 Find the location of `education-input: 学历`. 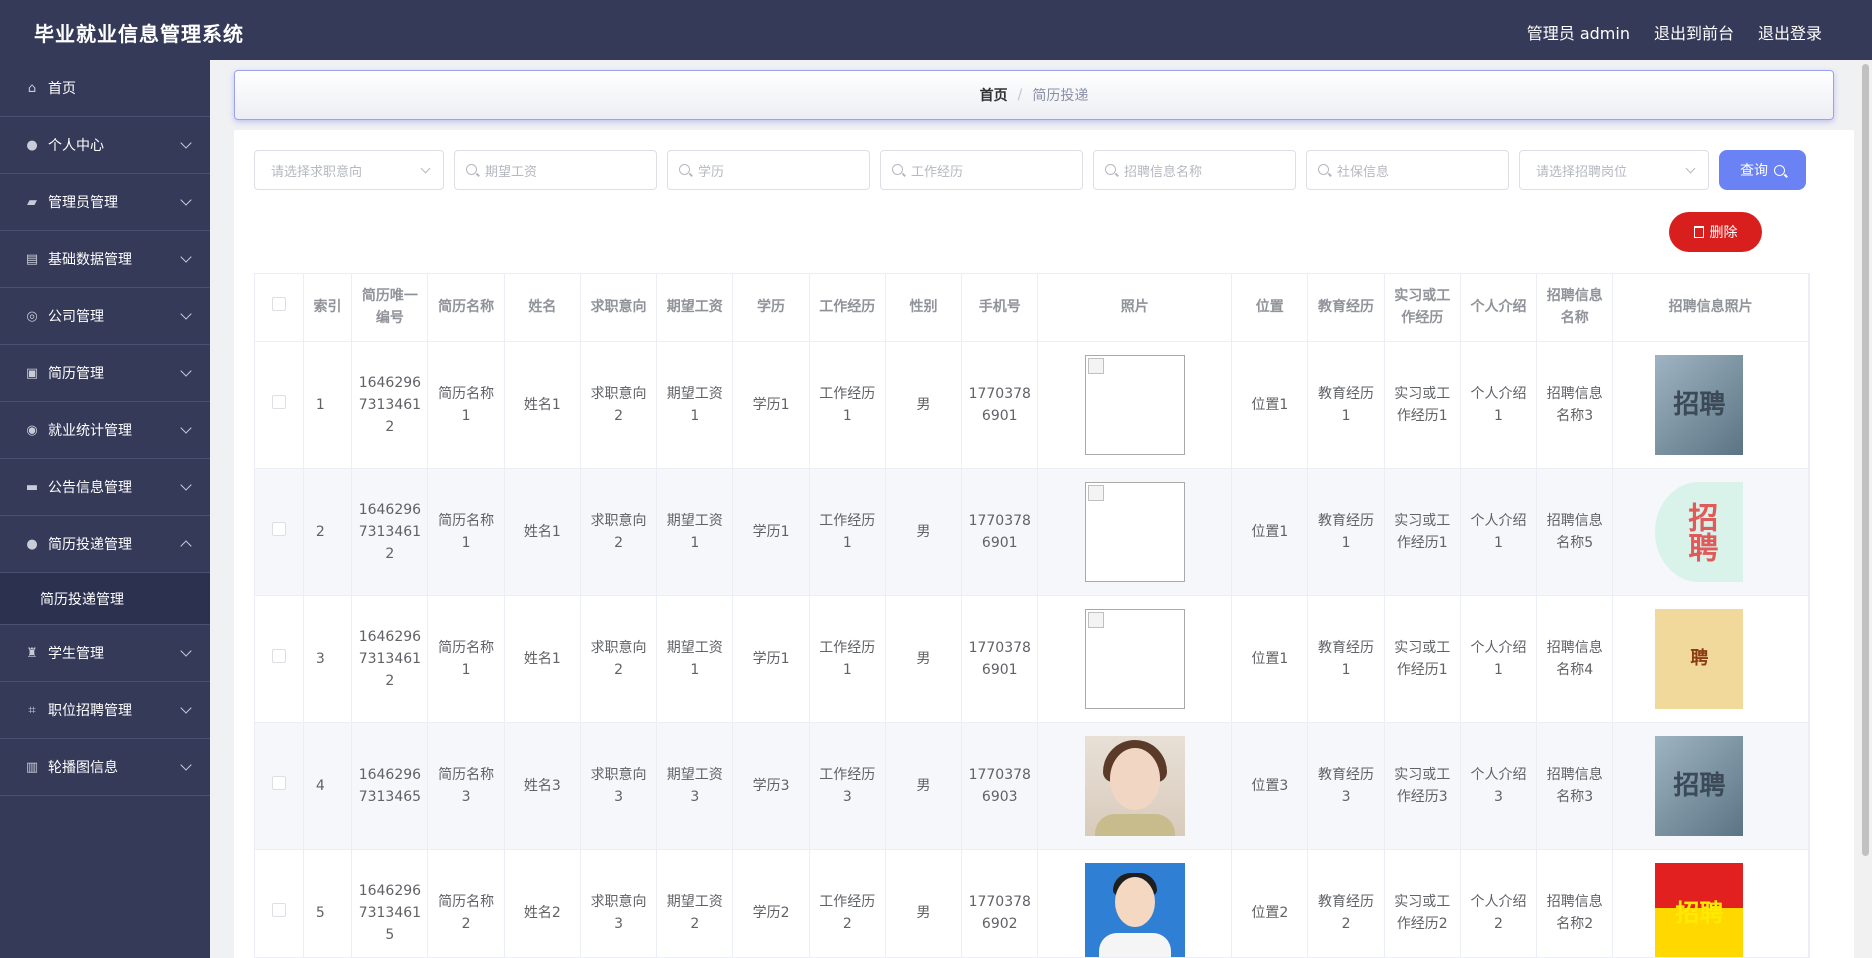

education-input: 学历 is located at coordinates (768, 170).